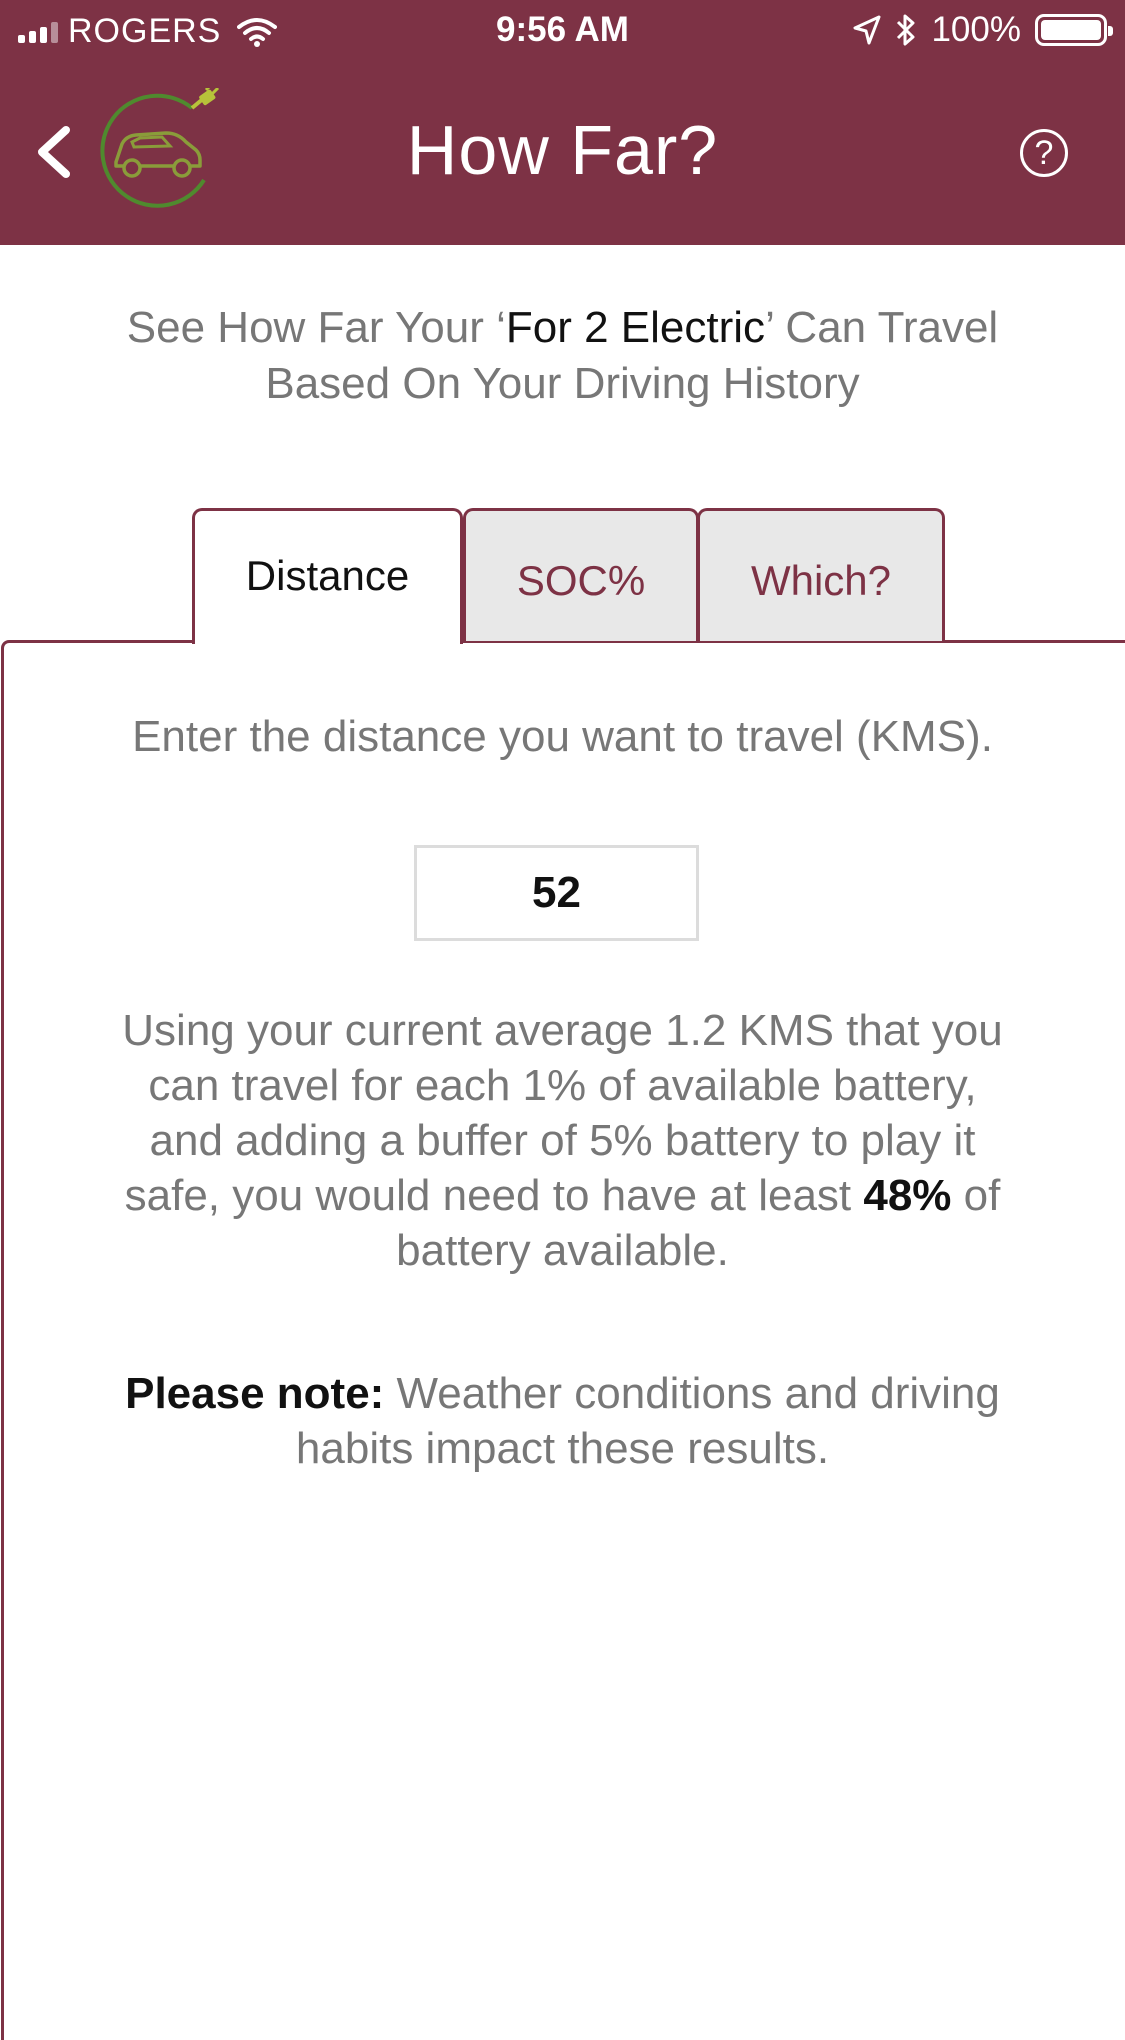 This screenshot has height=2040, width=1125. Describe the element at coordinates (976, 29) in the screenshot. I see `battery-percent: 100%` at that location.